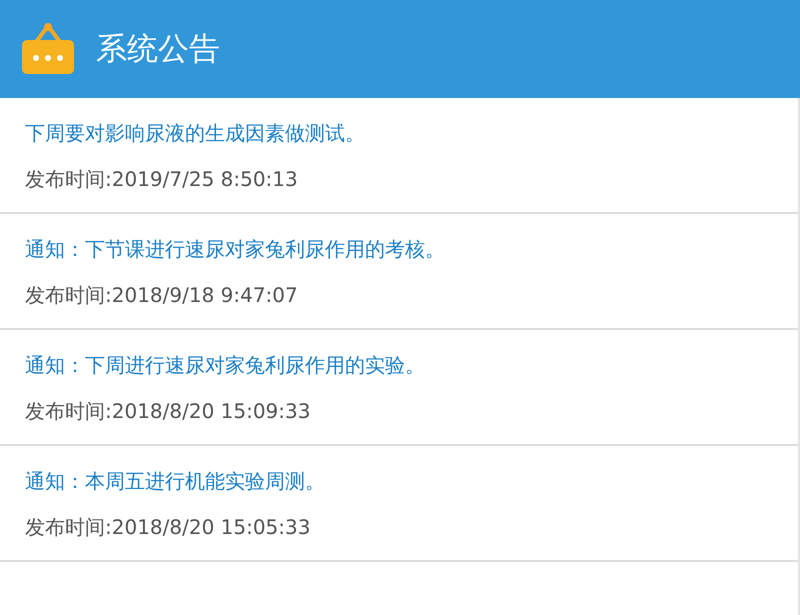  What do you see at coordinates (411, 481) in the screenshot?
I see `notice-link: 通知：本周五进行机能实验周测。` at bounding box center [411, 481].